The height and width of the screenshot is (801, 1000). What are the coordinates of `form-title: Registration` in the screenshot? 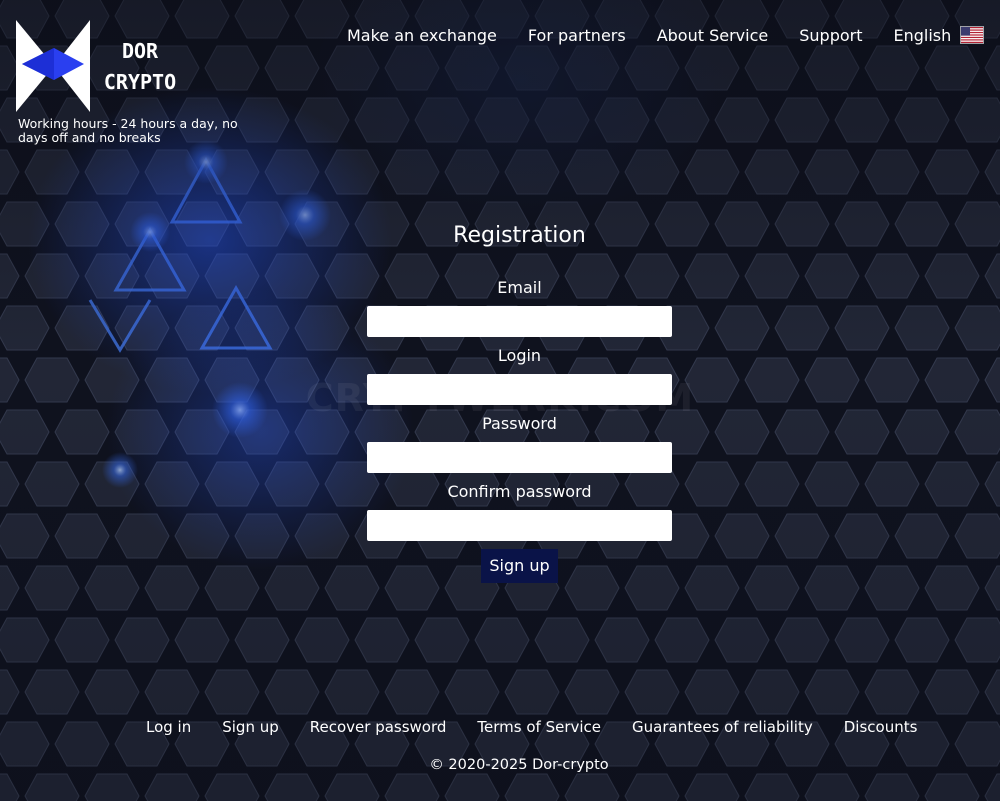 It's located at (519, 235).